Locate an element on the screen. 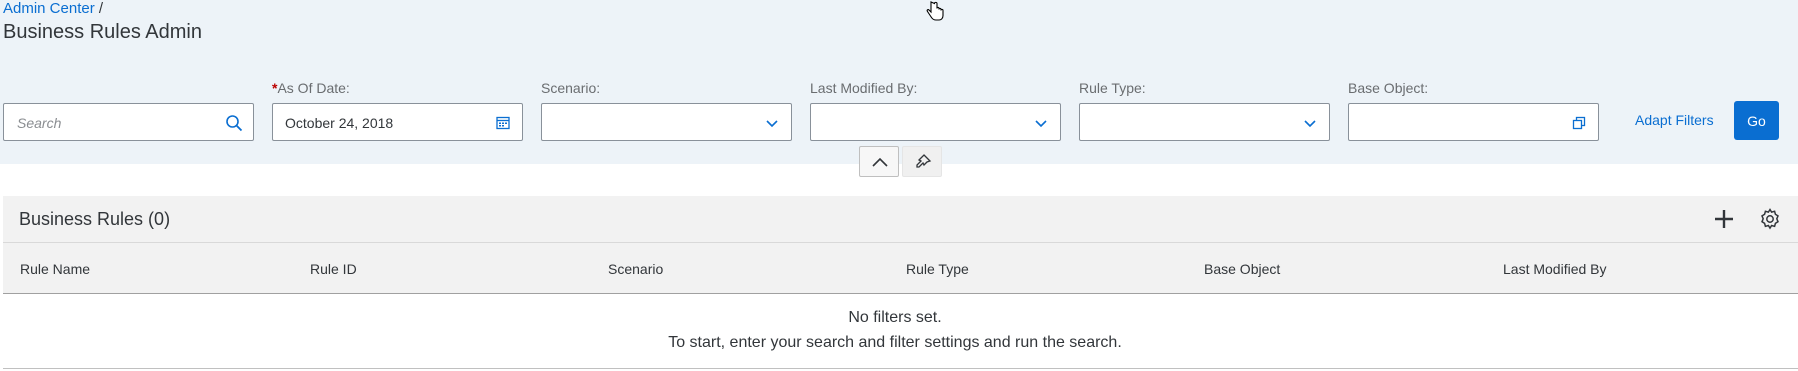  search-icon is located at coordinates (234, 123).